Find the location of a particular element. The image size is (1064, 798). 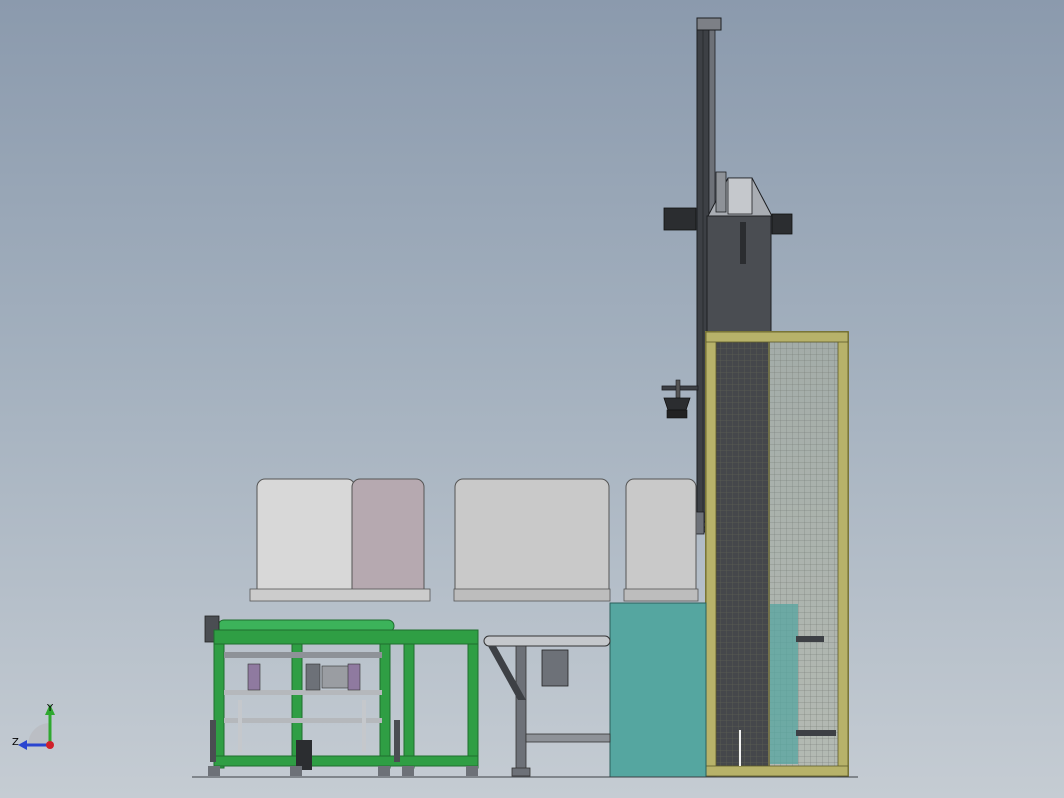

x-axis-dot is located at coordinates (50, 745).